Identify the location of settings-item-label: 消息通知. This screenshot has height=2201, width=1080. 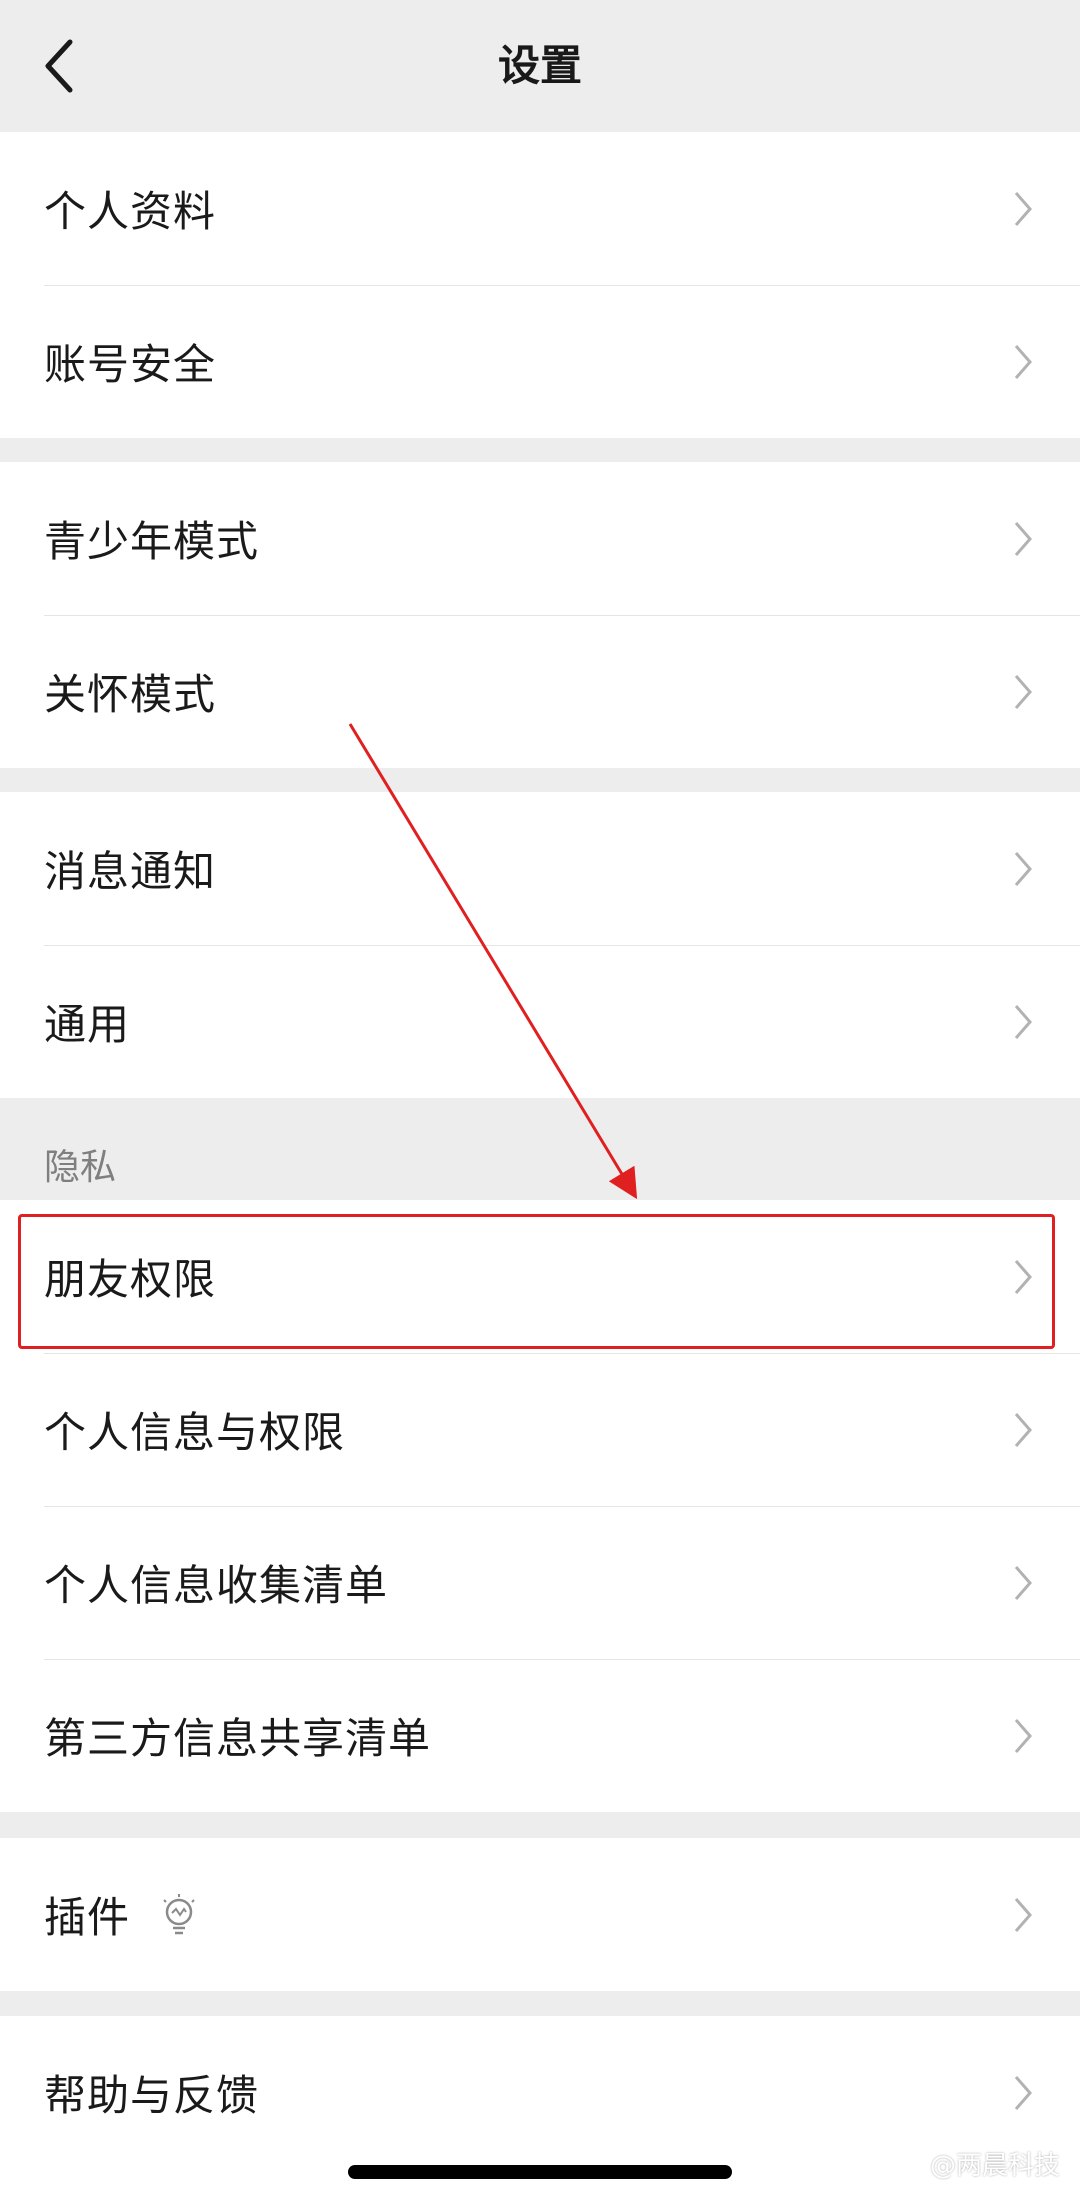
(130, 871).